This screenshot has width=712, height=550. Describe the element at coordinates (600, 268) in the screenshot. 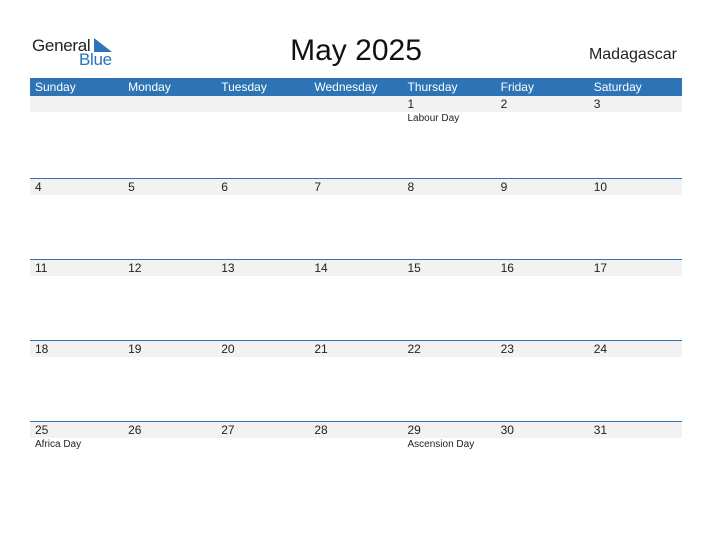

I see `day-number: 17` at that location.